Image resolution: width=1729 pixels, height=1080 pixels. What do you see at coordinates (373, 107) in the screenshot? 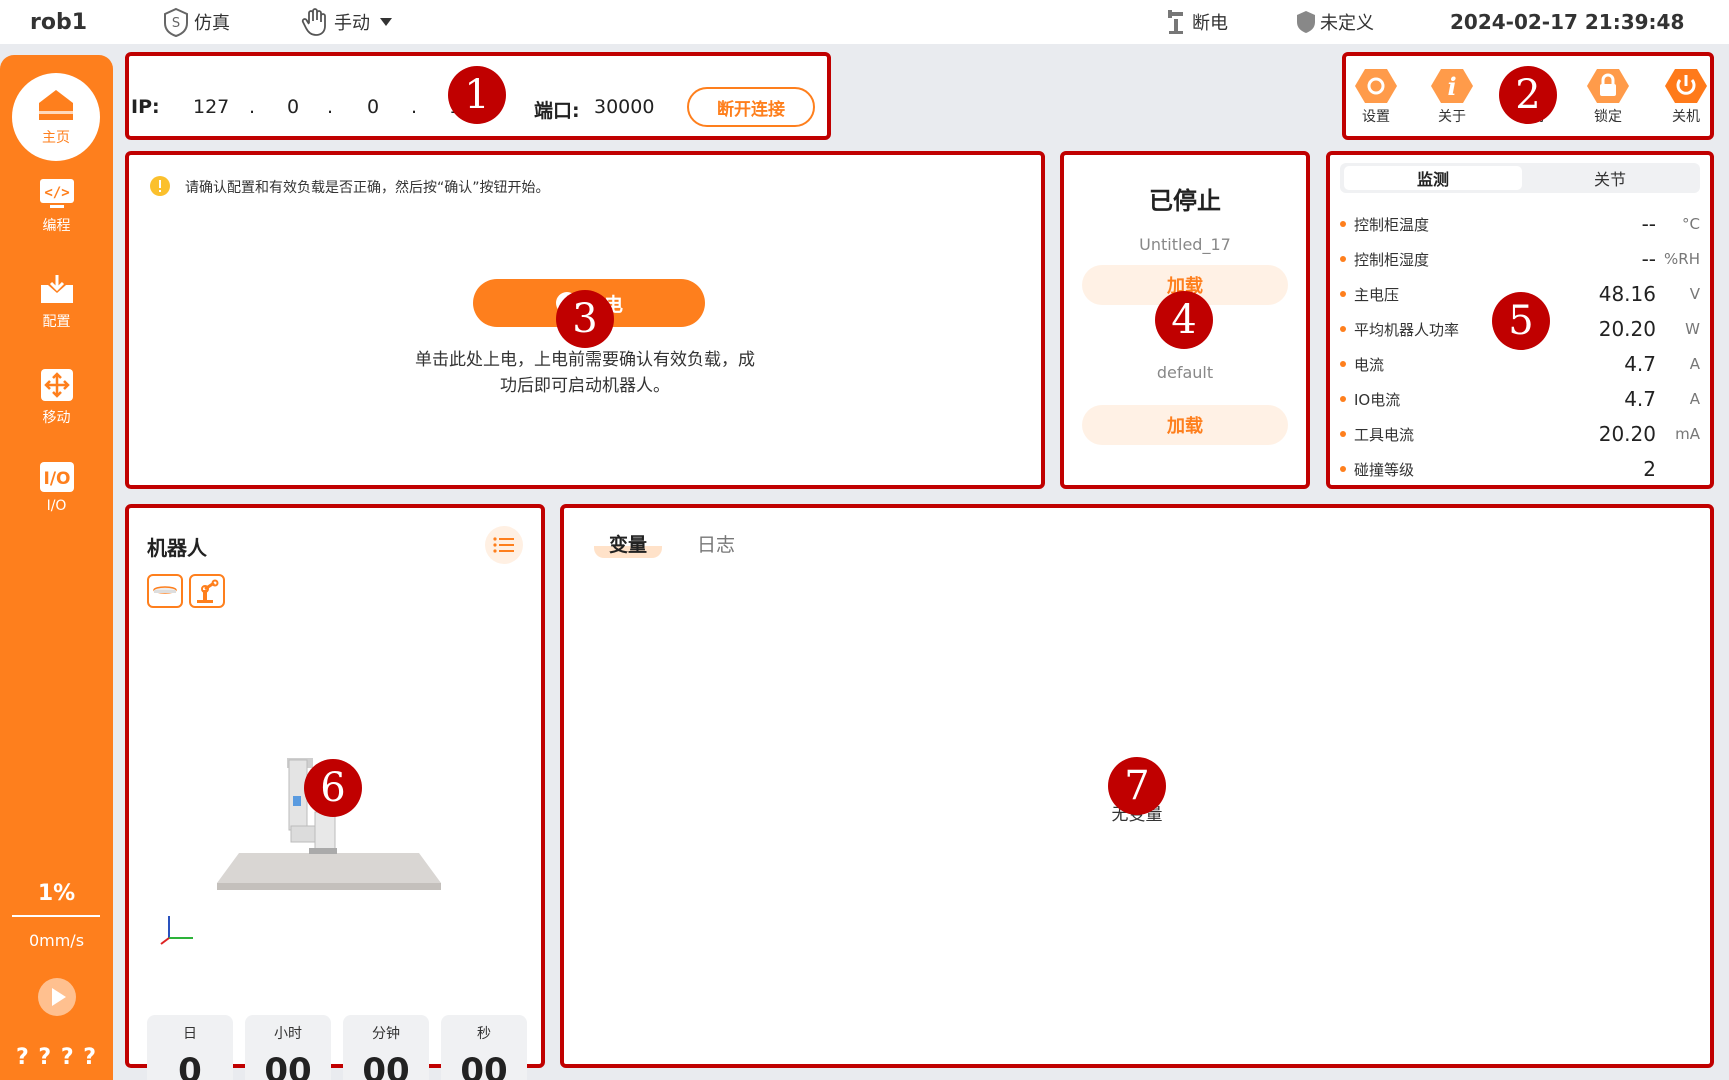
I see `ip-octet-3: 0` at bounding box center [373, 107].